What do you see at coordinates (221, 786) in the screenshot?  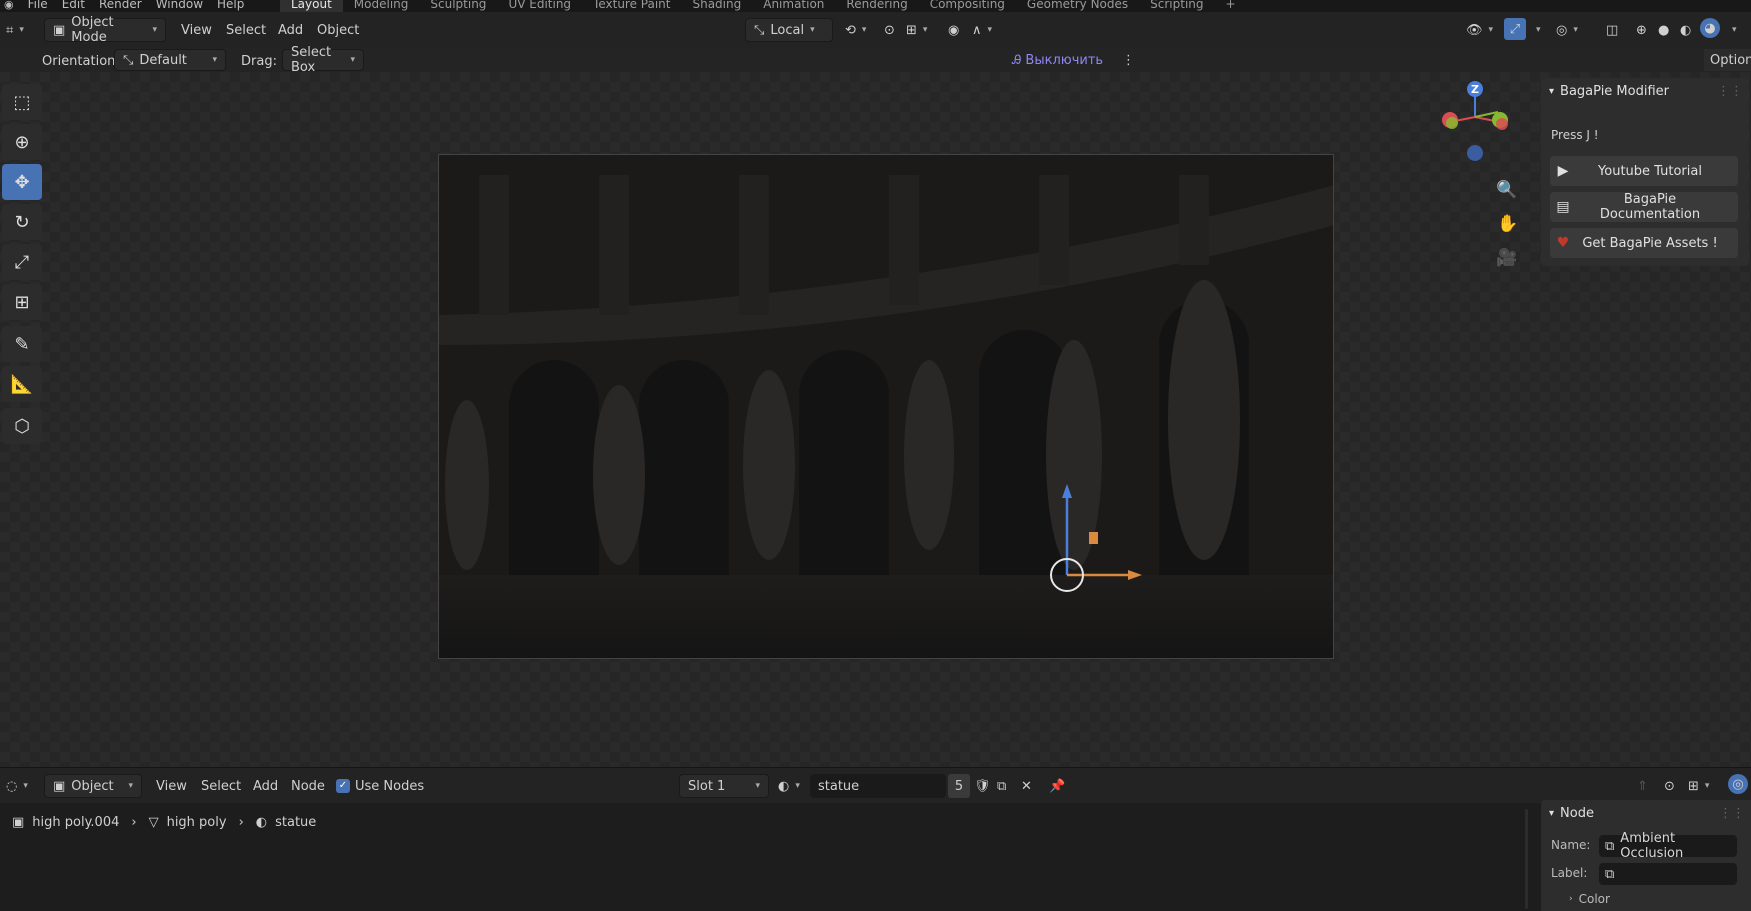 I see `node-menu-select: Select` at bounding box center [221, 786].